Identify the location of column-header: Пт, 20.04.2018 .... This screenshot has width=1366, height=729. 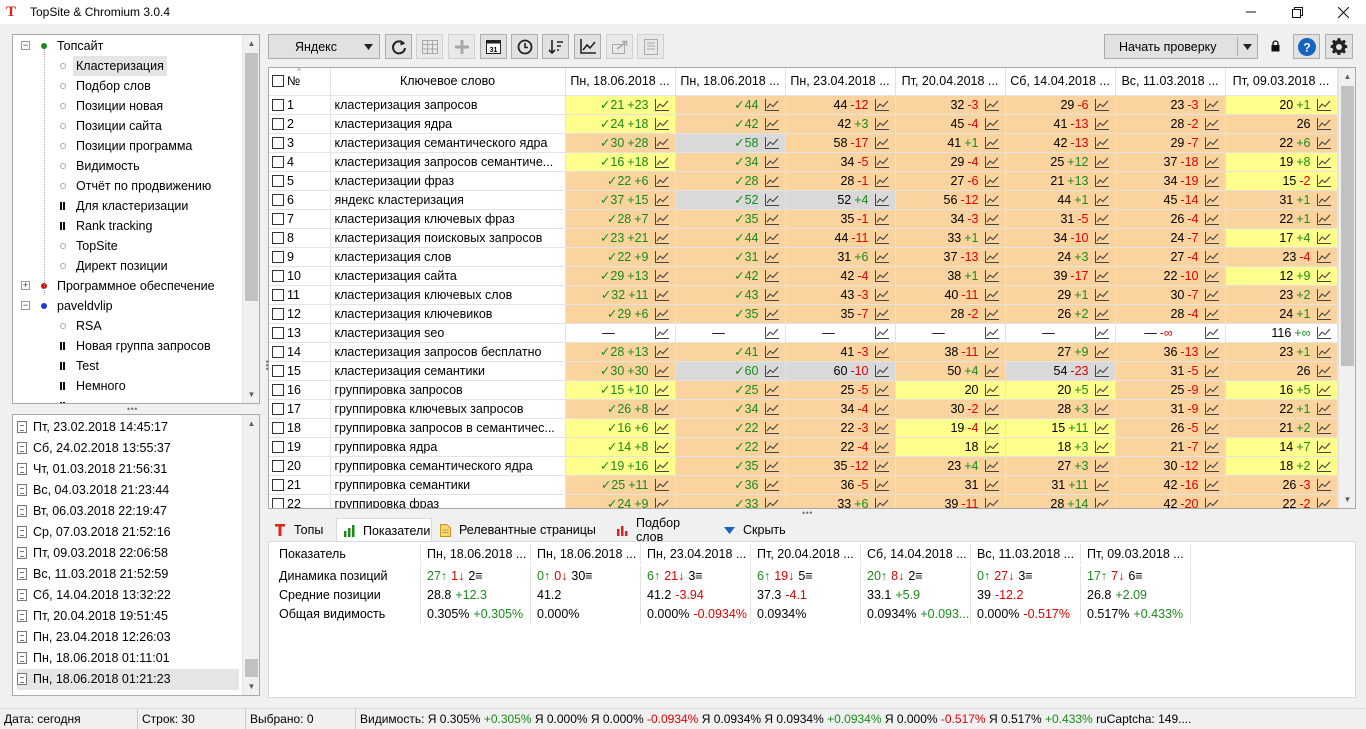
(950, 82).